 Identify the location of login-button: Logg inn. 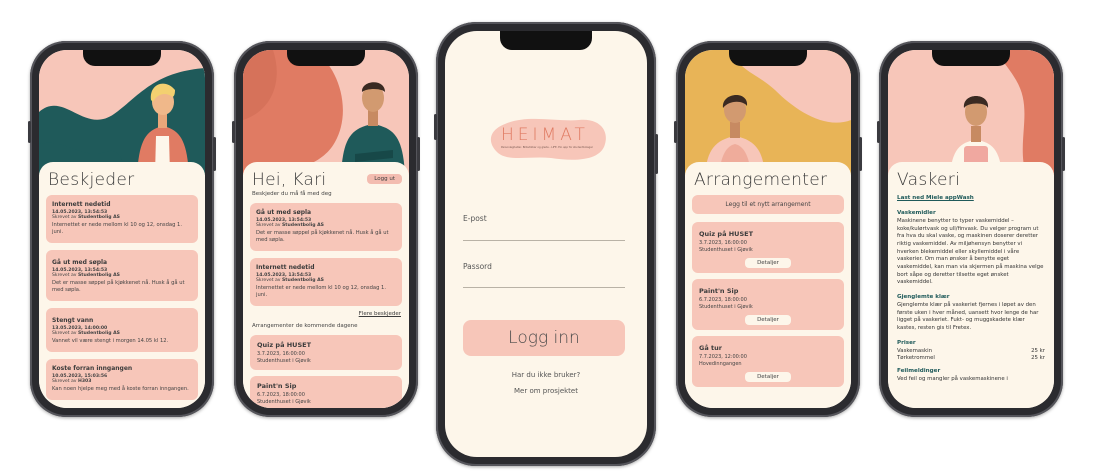
(544, 338).